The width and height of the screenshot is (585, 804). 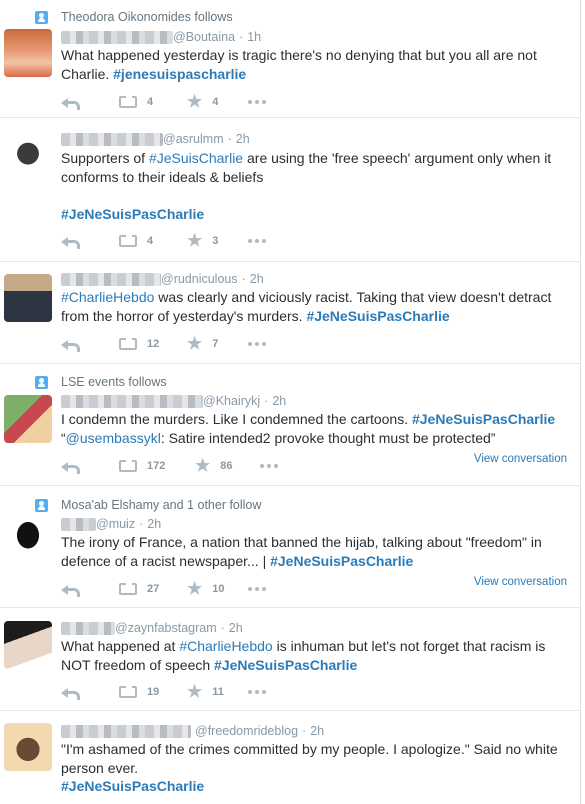 I want to click on tweet-actions: 4 ★ 3, so click(x=164, y=241).